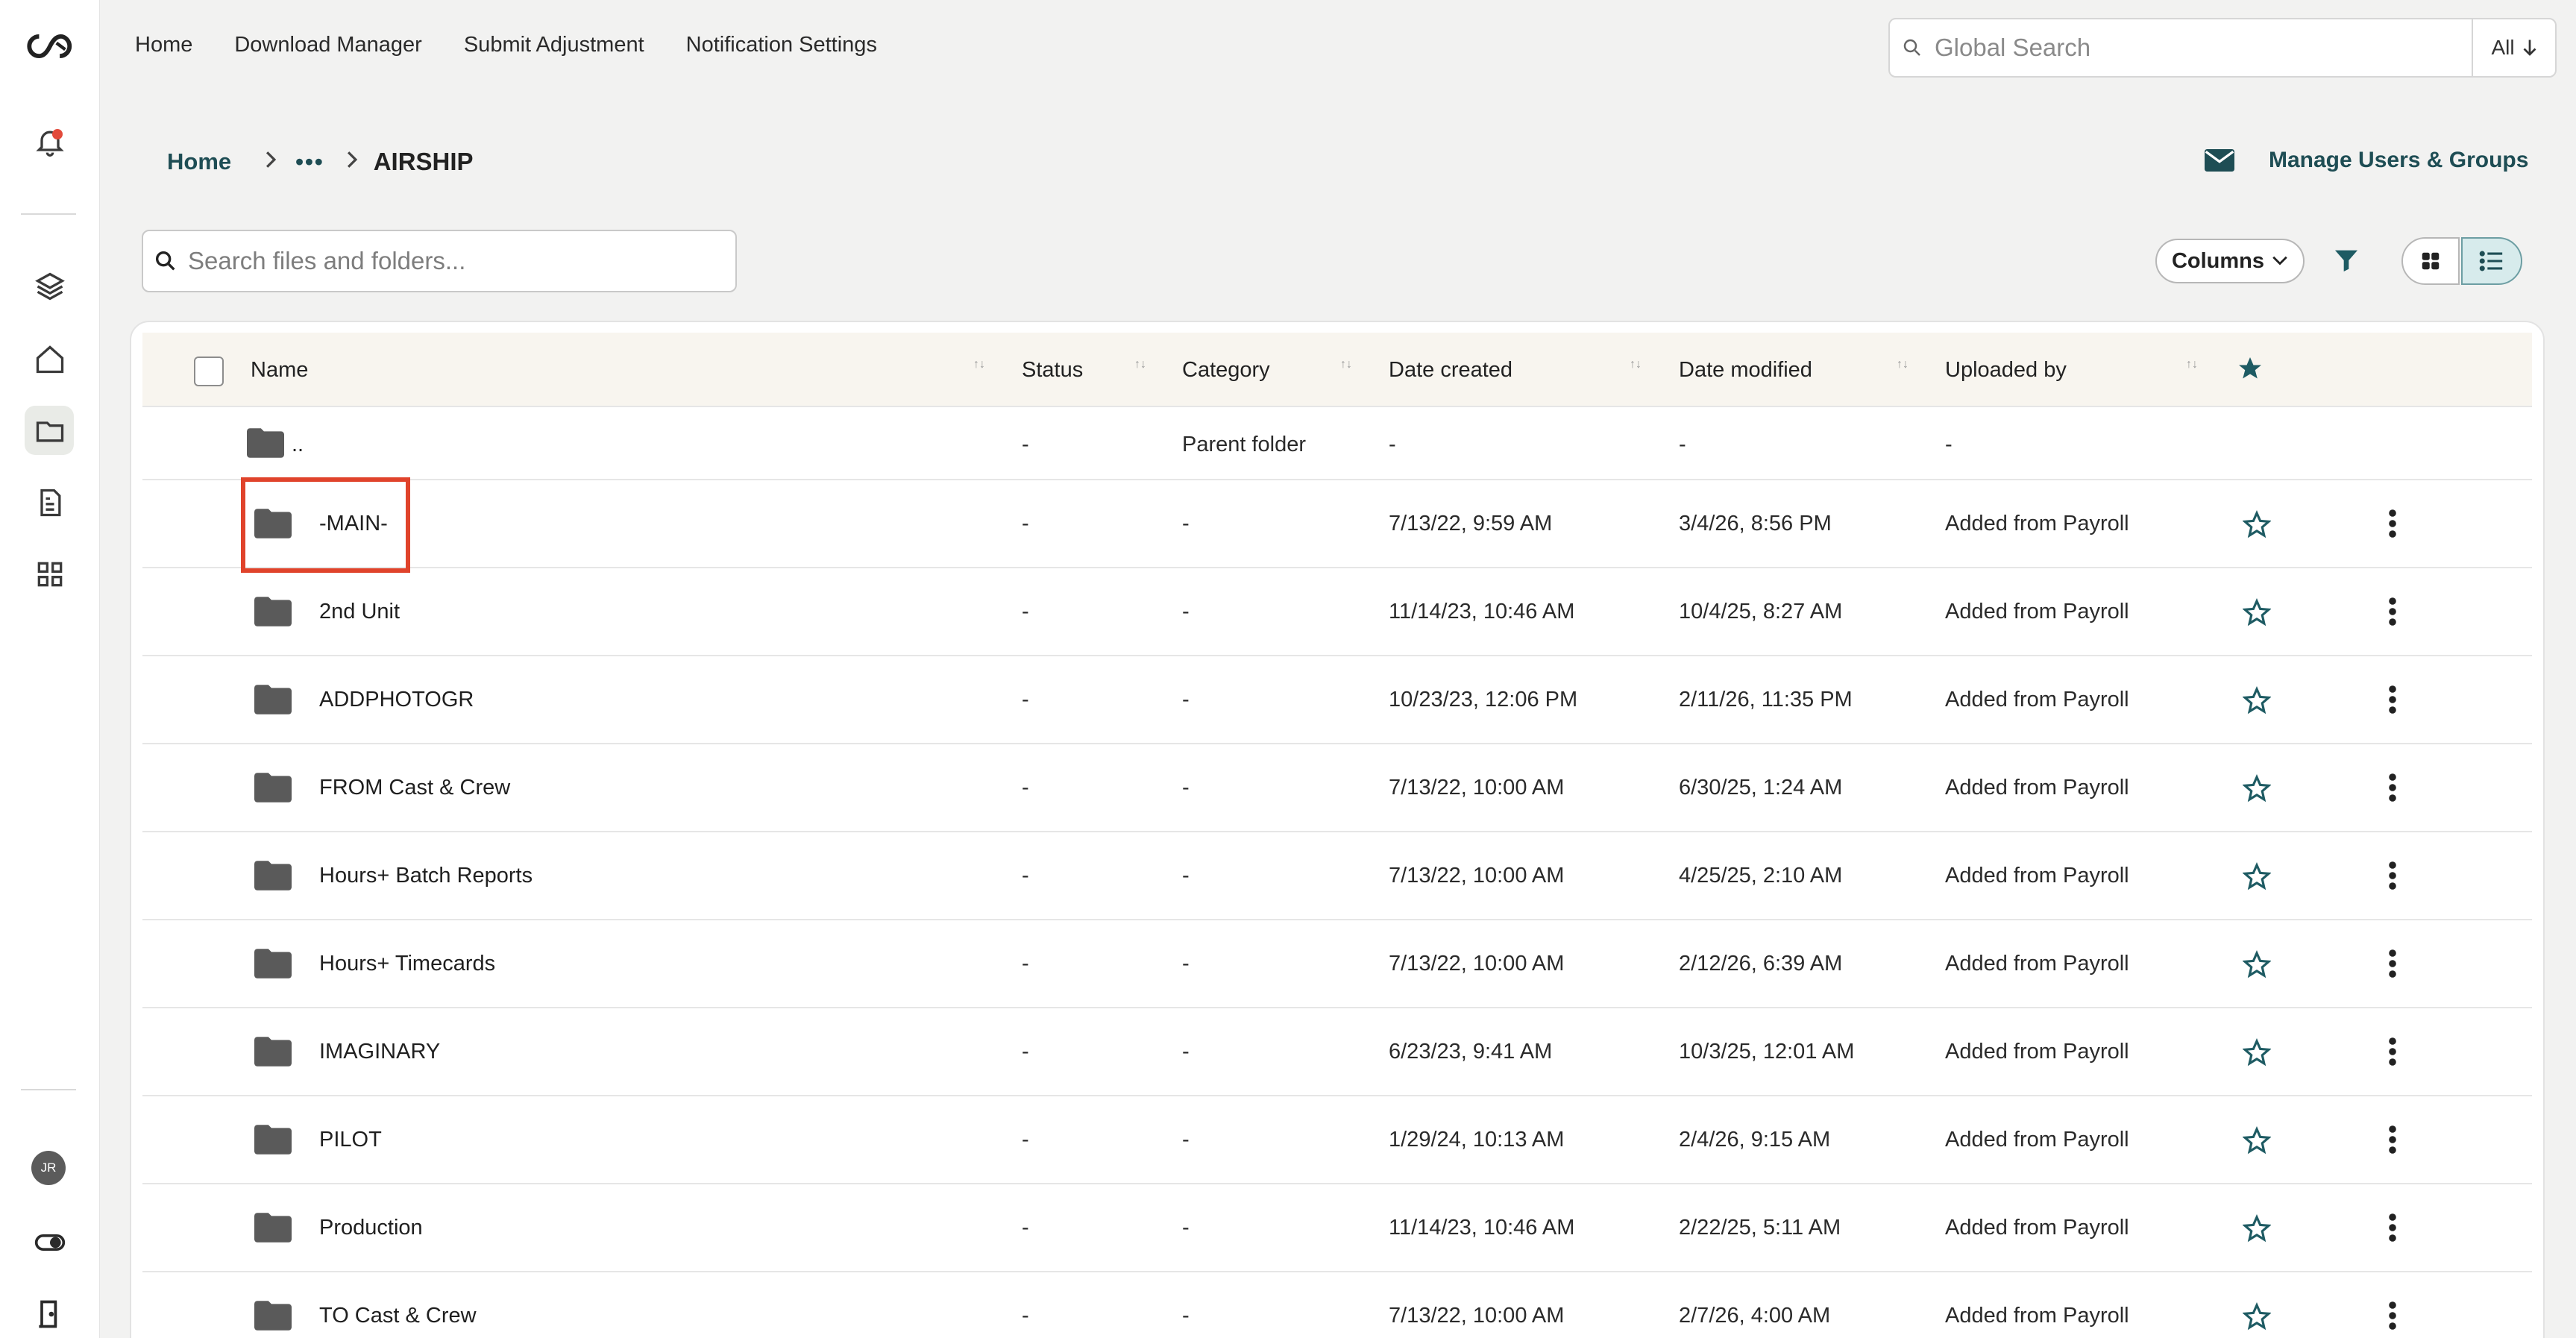  Describe the element at coordinates (2204, 48) in the screenshot. I see `global-search-input: Global Search` at that location.